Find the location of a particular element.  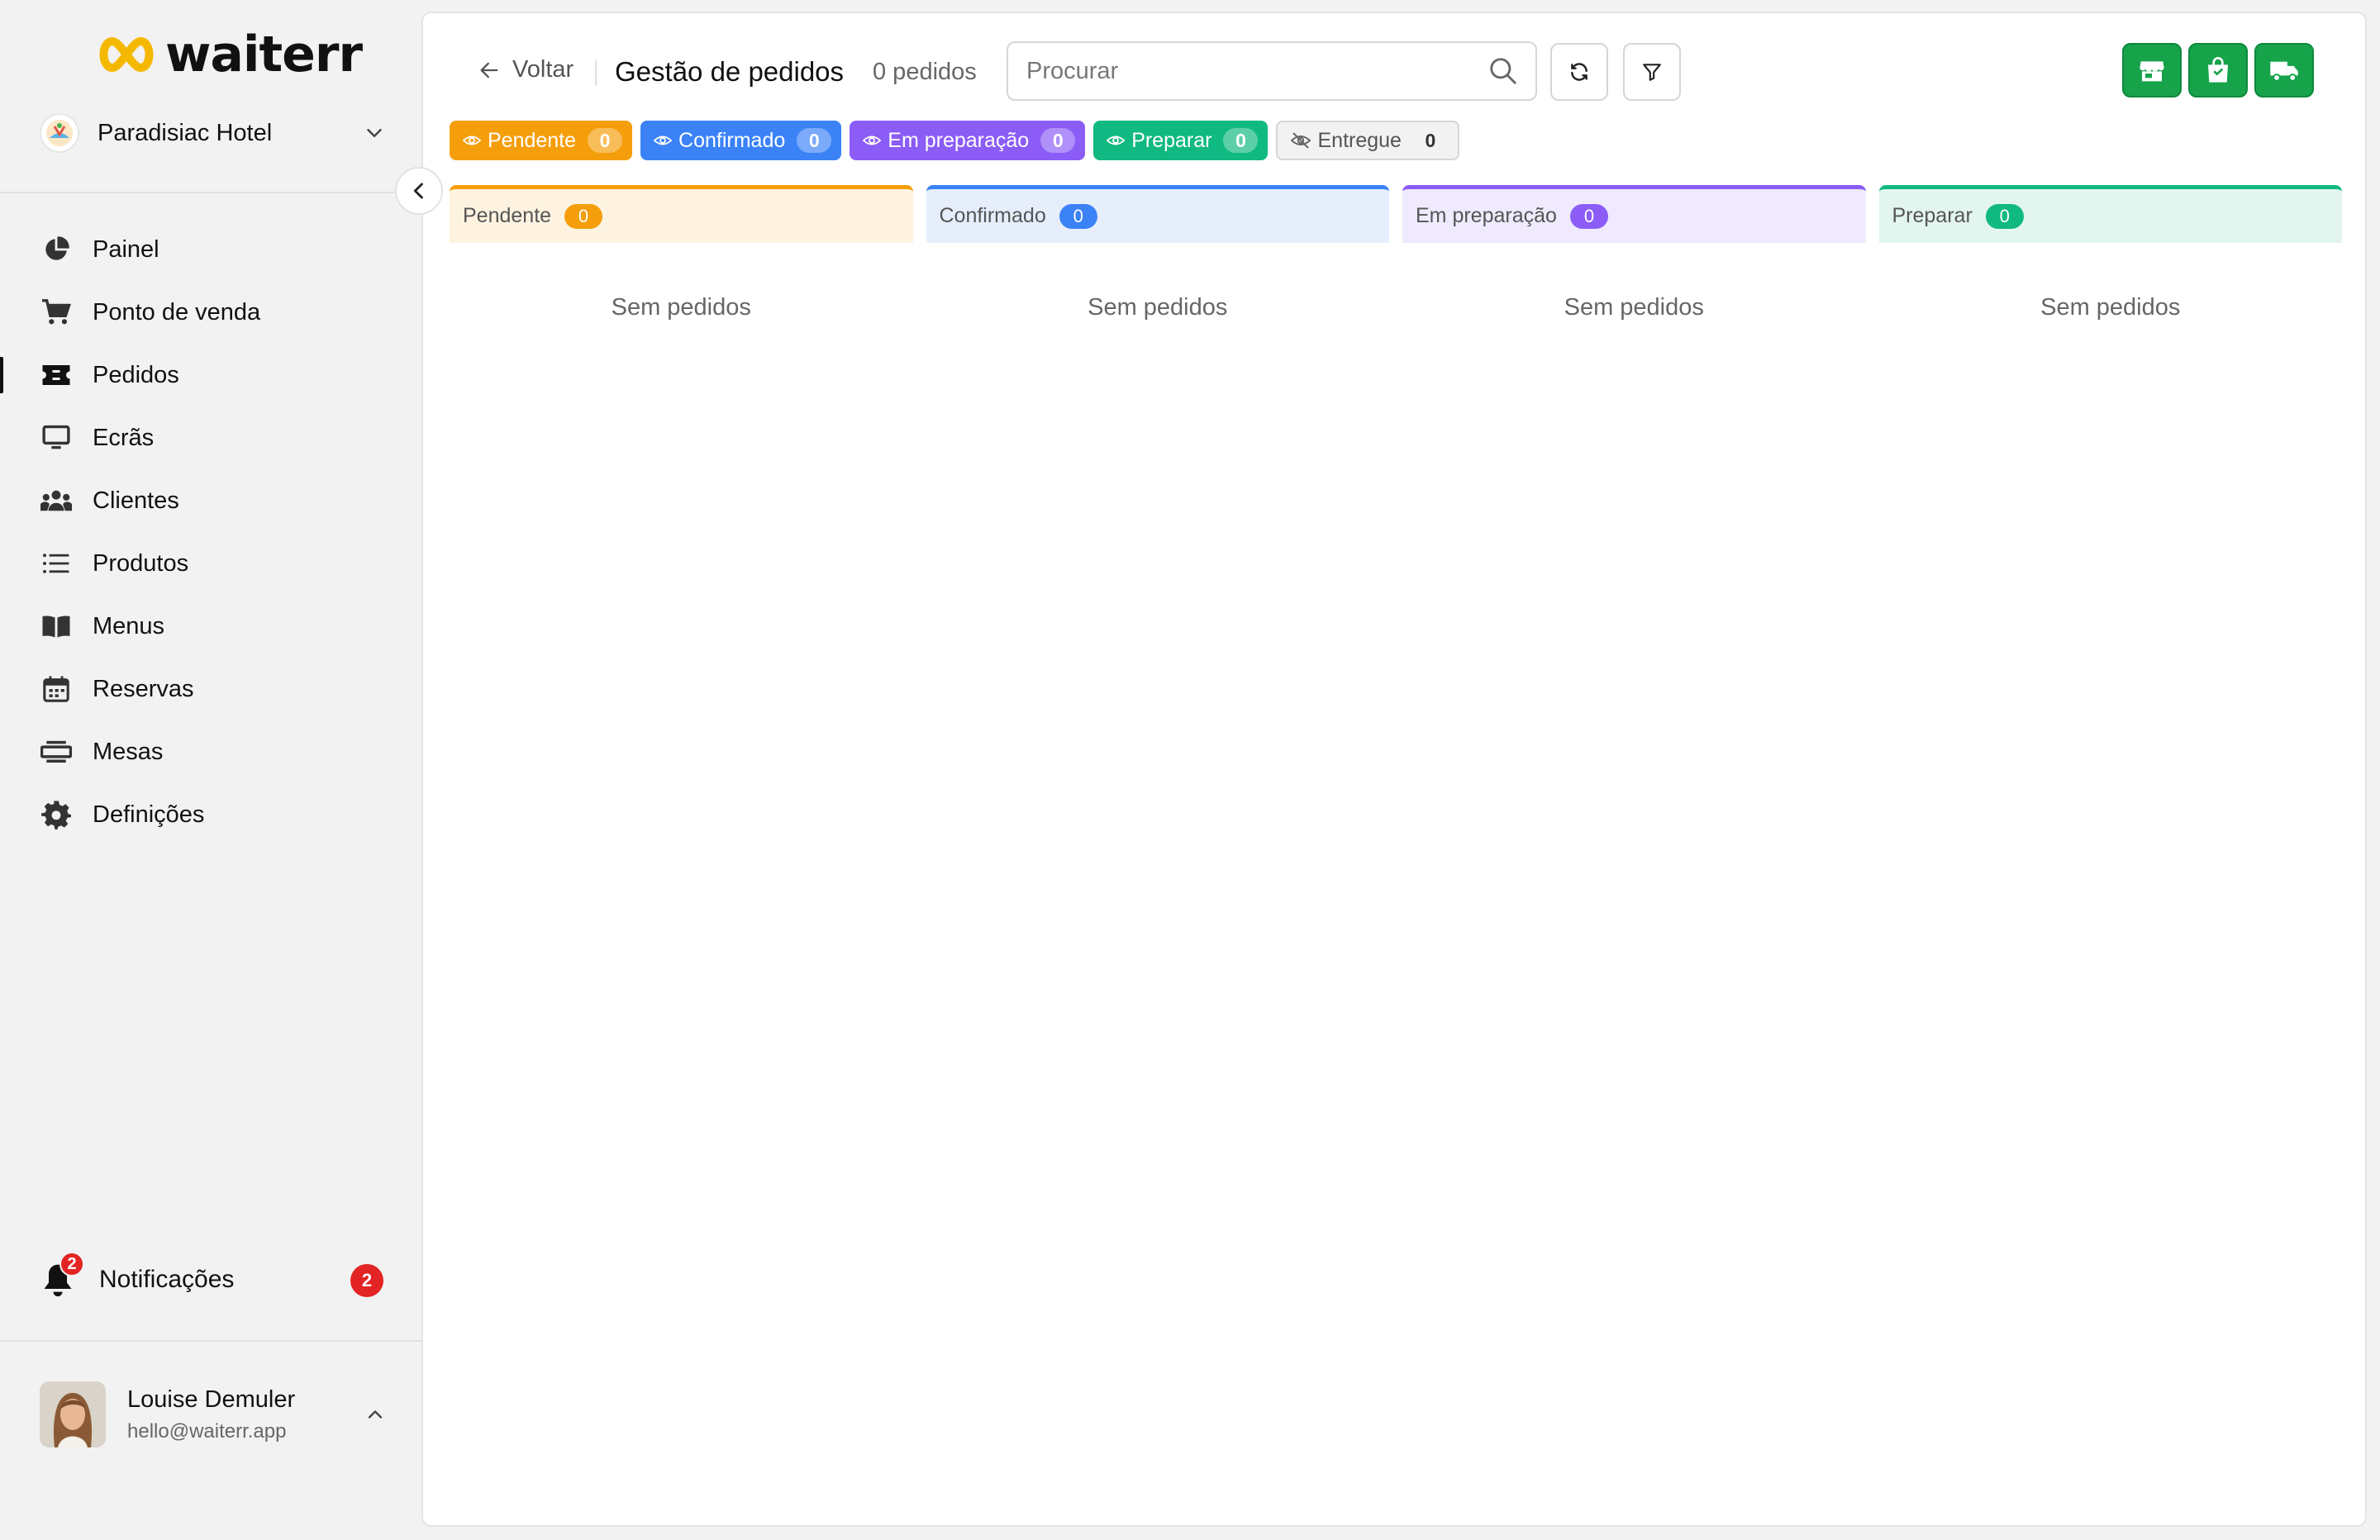

filter-chip-label: Entregue is located at coordinates (1359, 140).